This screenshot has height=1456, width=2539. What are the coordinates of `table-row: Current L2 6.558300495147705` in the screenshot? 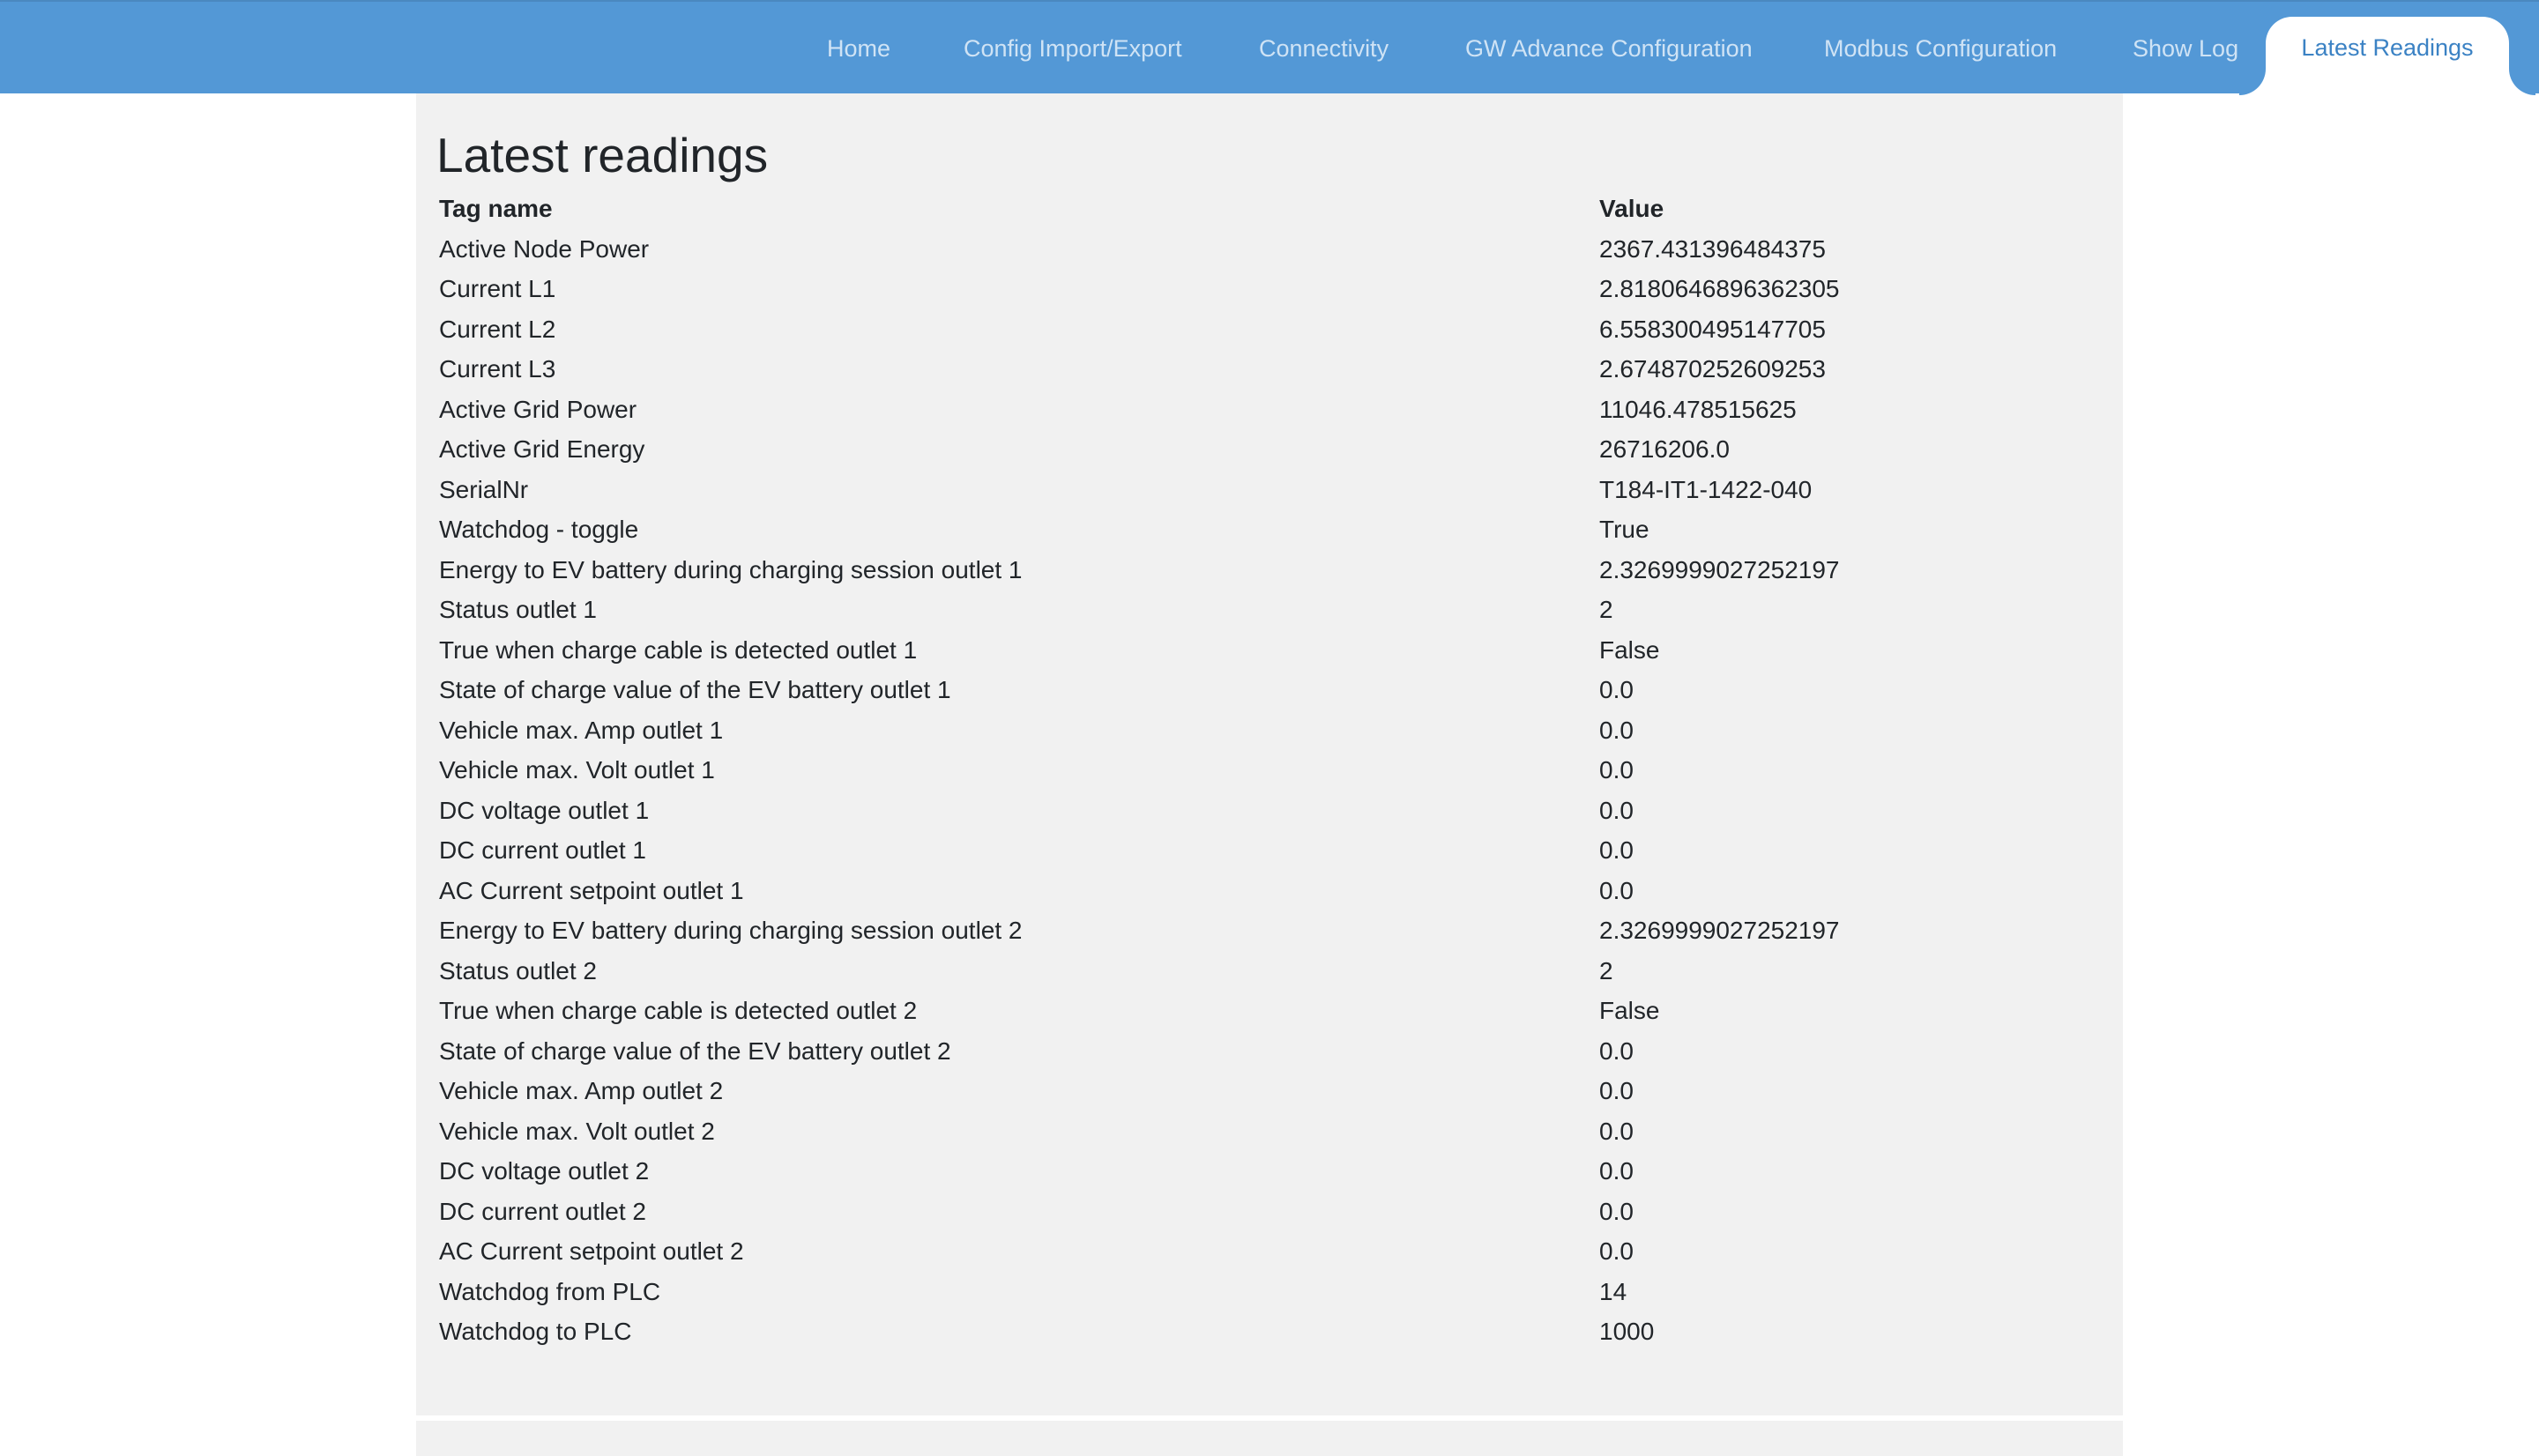 It's located at (1267, 329).